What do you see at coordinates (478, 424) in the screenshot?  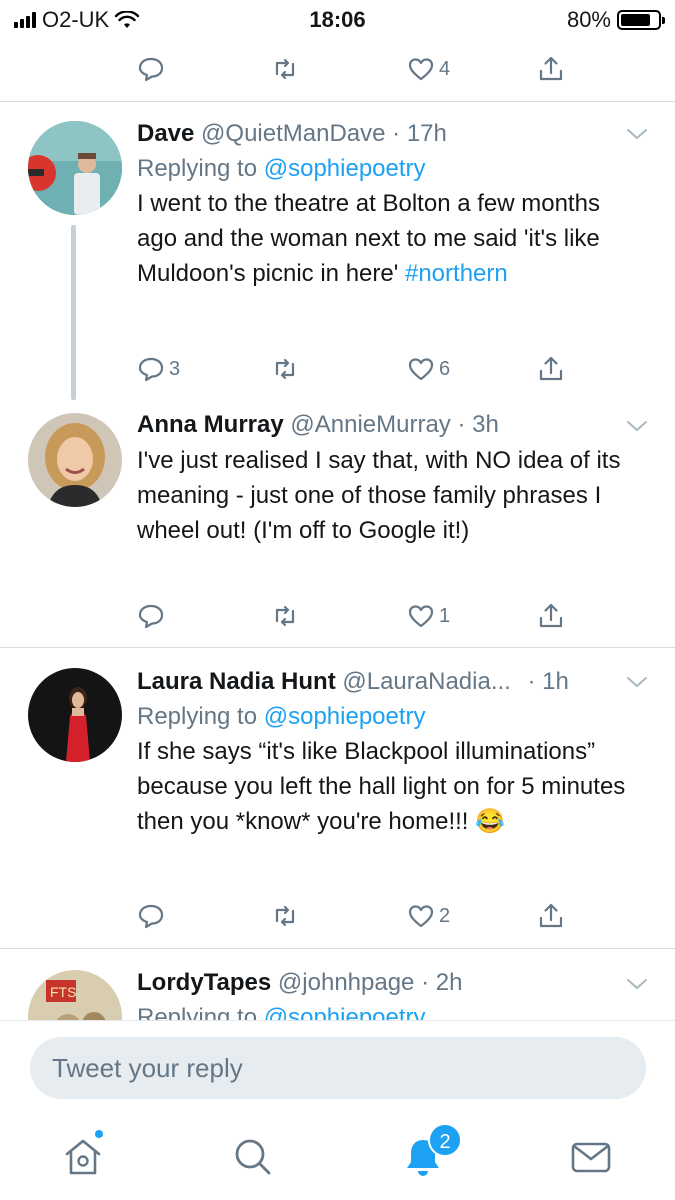 I see `tweet-time: · 3h` at bounding box center [478, 424].